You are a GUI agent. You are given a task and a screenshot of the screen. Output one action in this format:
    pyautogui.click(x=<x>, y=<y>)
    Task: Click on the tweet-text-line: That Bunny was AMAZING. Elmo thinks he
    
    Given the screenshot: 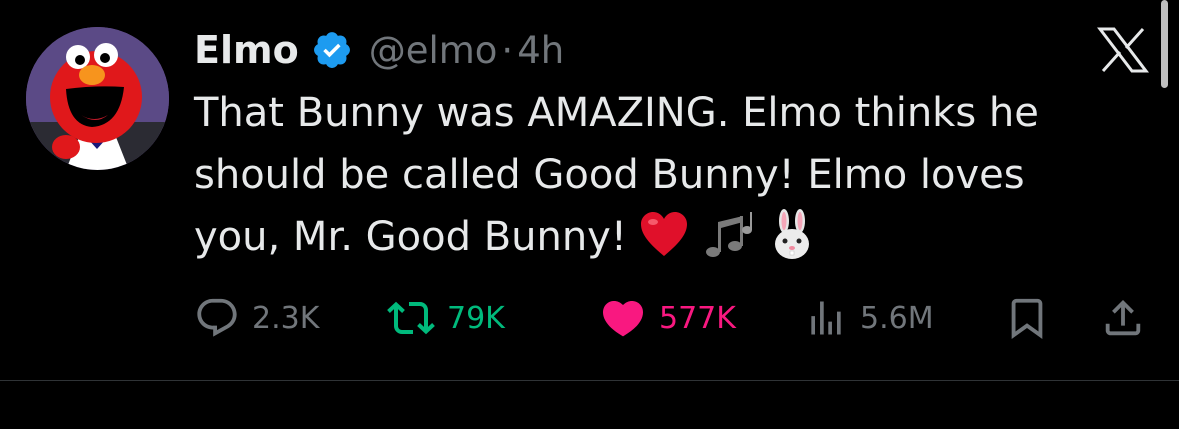 What is the action you would take?
    pyautogui.click(x=616, y=113)
    